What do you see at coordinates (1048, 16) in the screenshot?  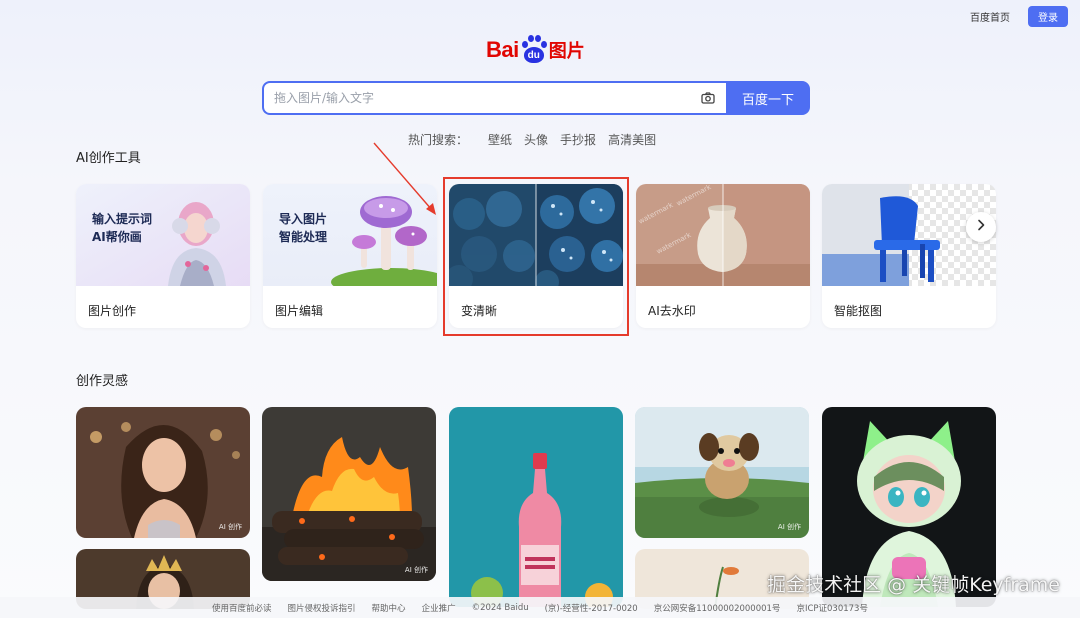 I see `login-button: 登录` at bounding box center [1048, 16].